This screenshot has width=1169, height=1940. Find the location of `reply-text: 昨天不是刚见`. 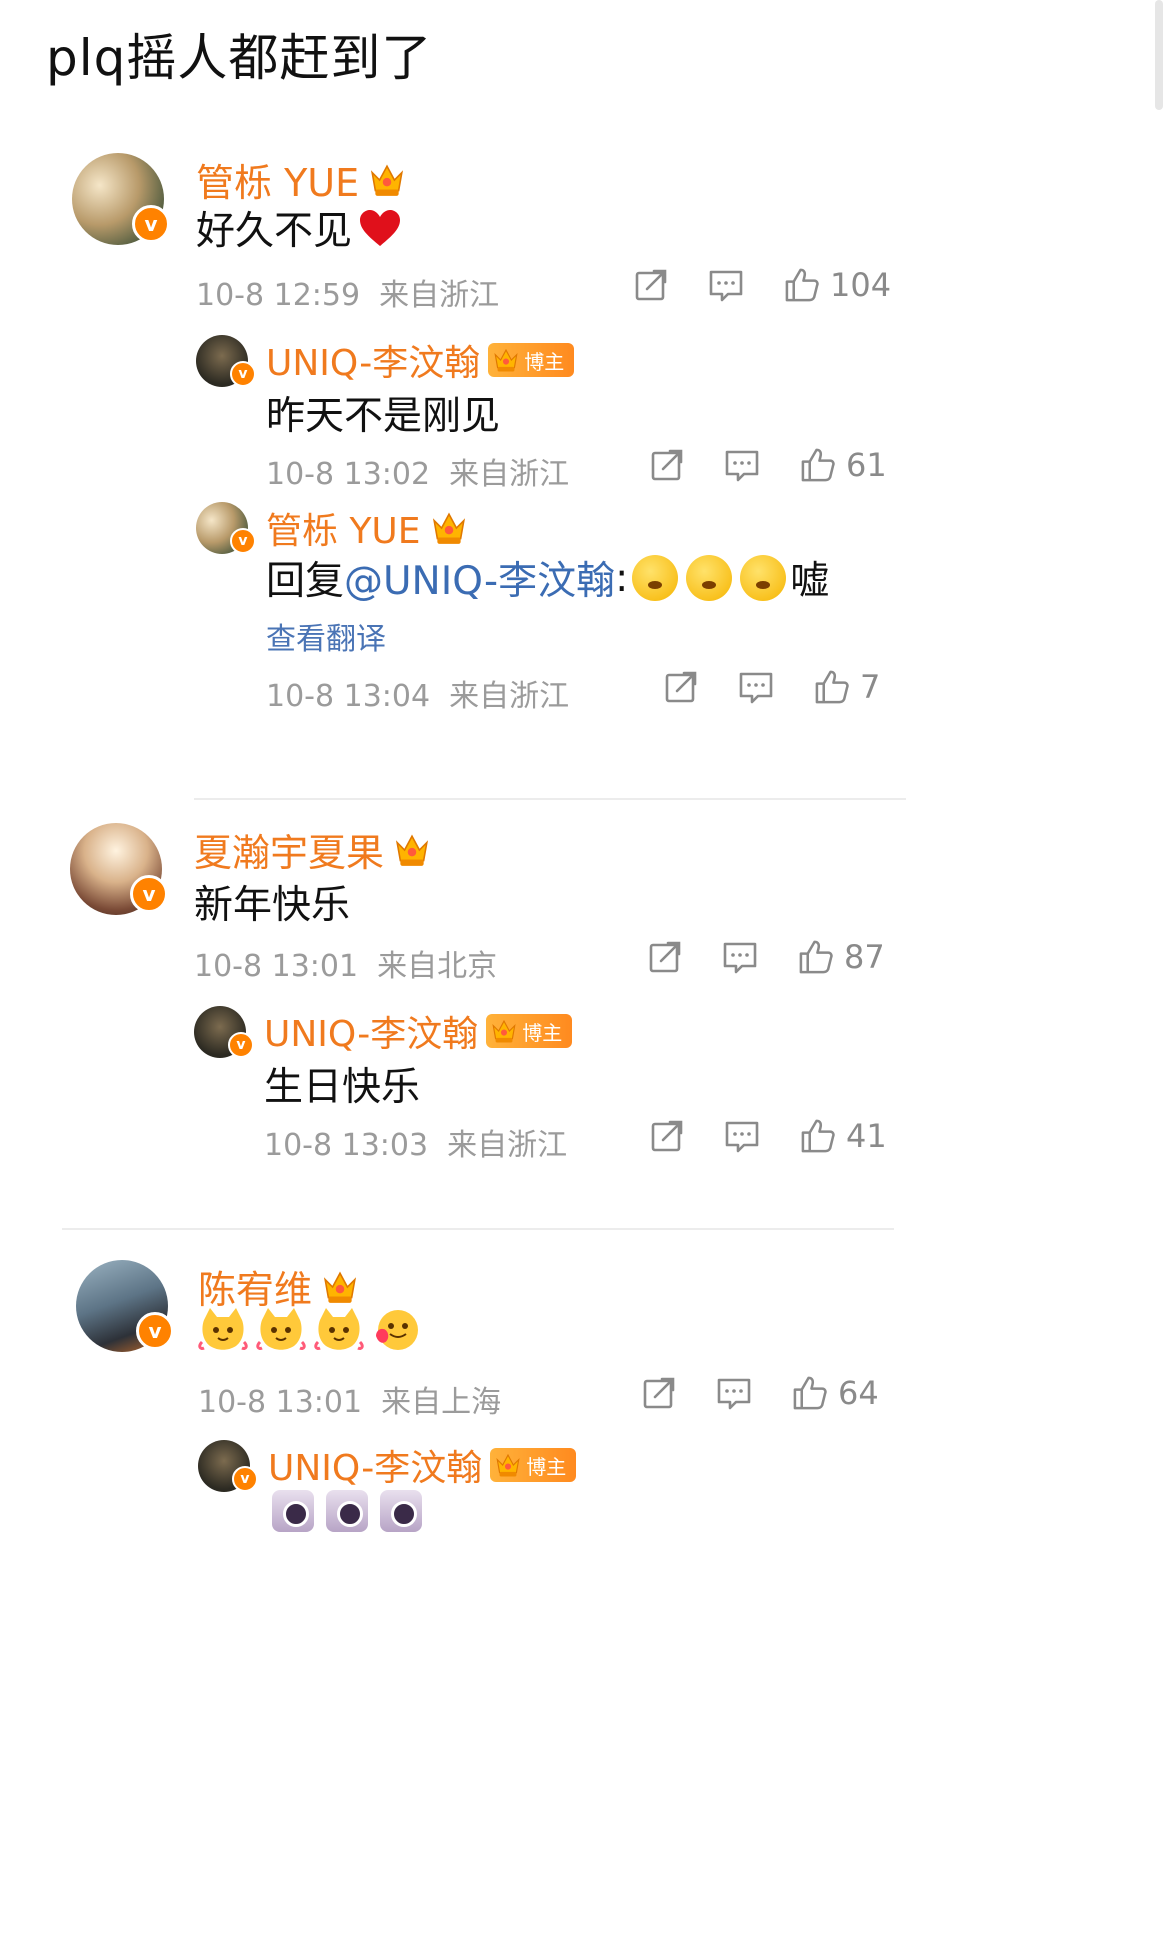

reply-text: 昨天不是刚见 is located at coordinates (383, 416).